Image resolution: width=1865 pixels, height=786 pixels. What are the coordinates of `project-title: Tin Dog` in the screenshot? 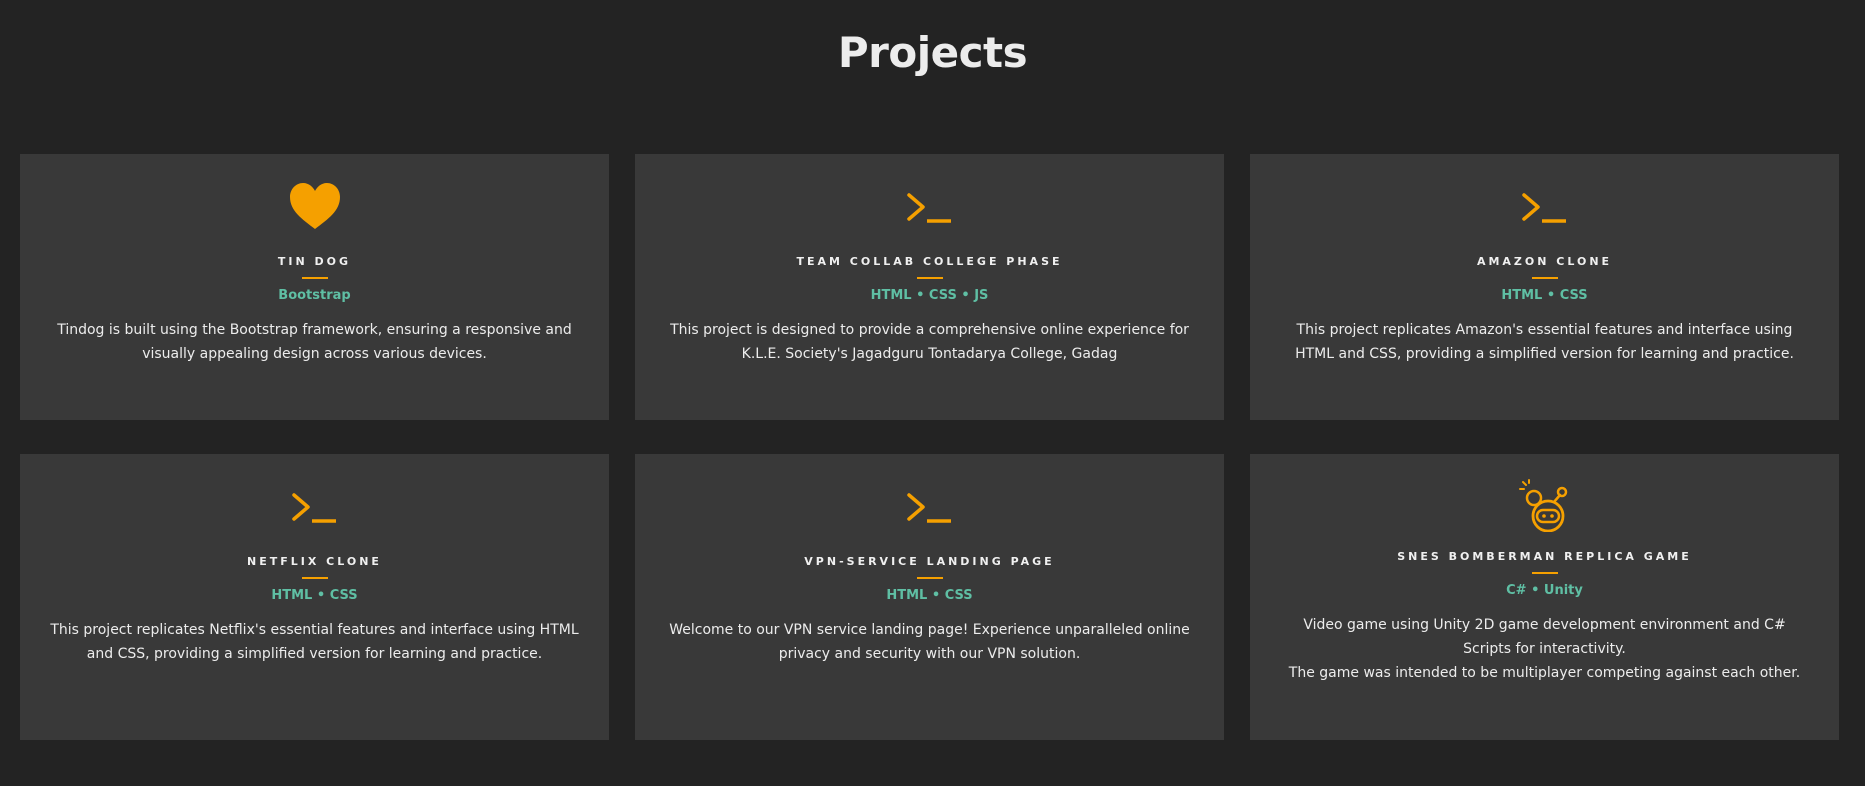 It's located at (314, 261).